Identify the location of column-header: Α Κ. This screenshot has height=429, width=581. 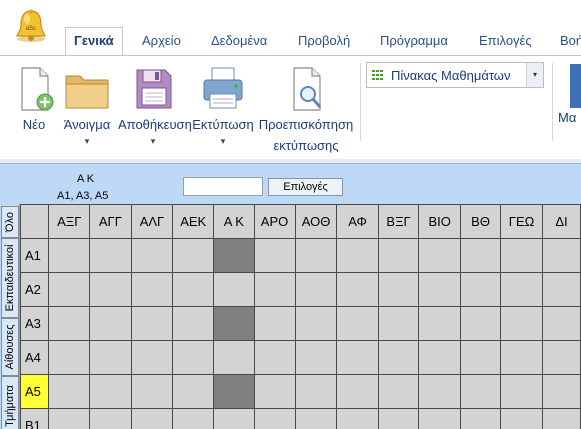
(234, 221).